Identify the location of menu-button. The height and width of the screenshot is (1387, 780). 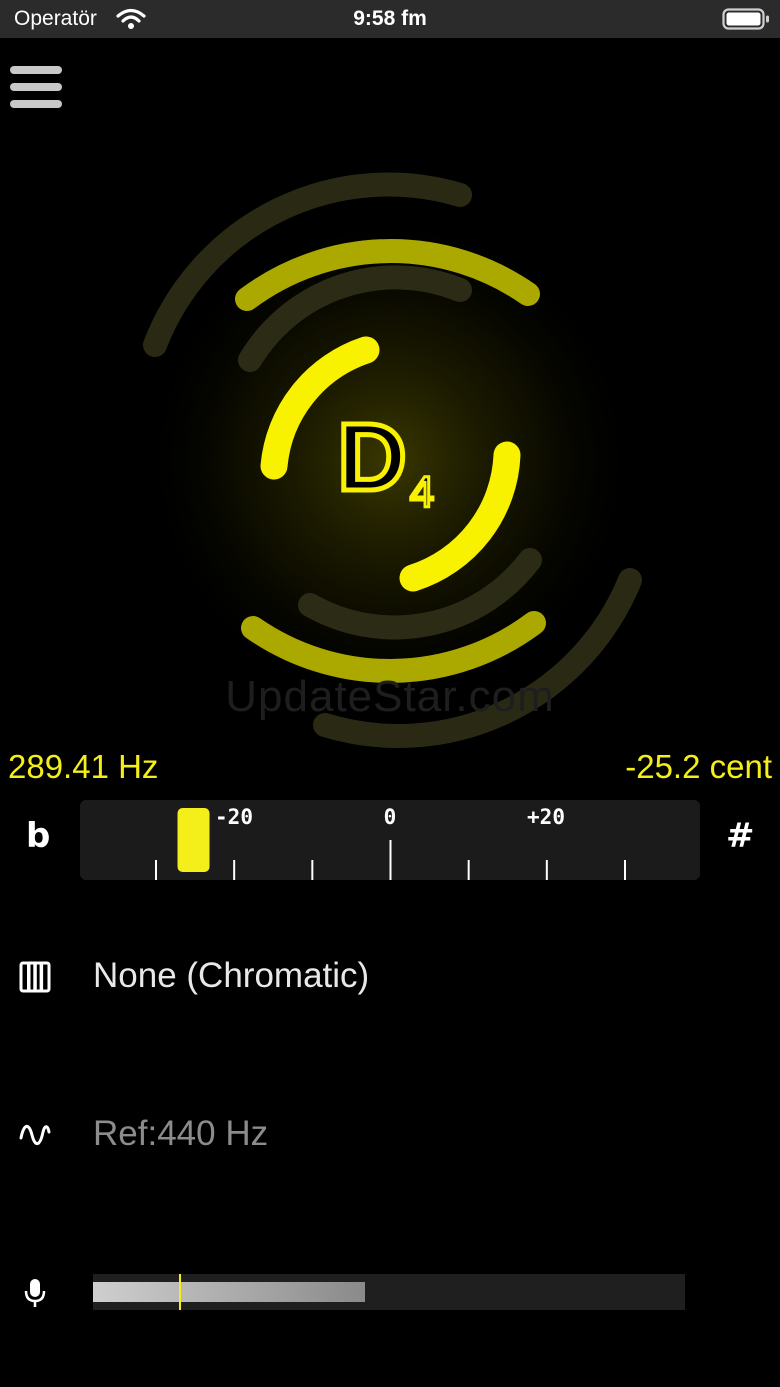
(36, 87).